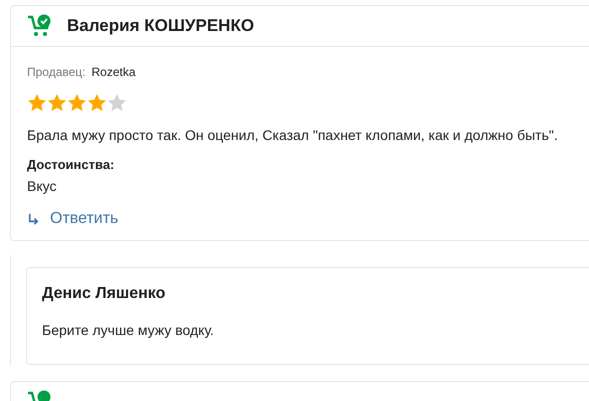 The image size is (589, 401). Describe the element at coordinates (128, 330) in the screenshot. I see `reply-text: Берите лучше мужу водку.` at that location.